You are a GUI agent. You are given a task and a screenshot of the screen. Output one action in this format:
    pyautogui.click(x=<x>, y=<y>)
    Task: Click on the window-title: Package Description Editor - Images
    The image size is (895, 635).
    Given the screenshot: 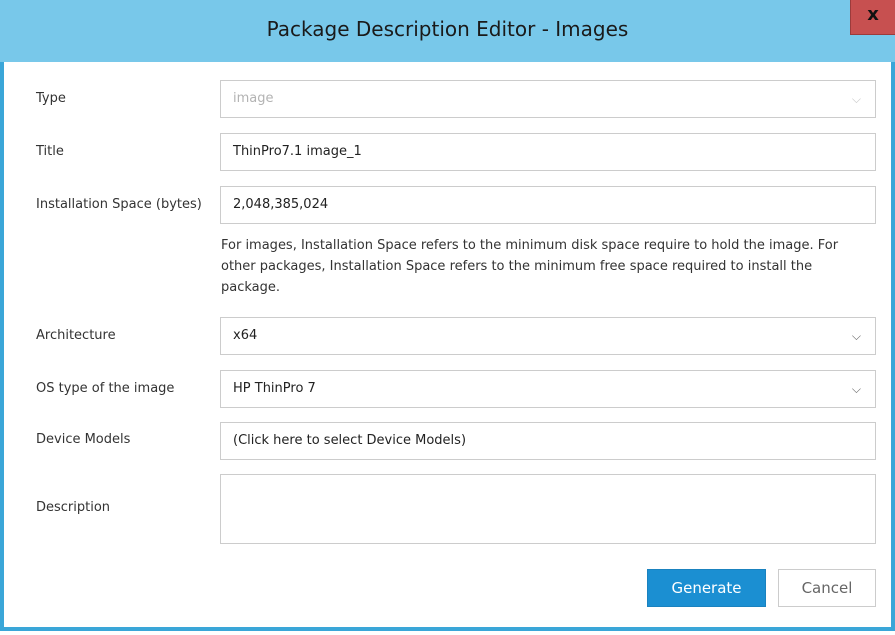 What is the action you would take?
    pyautogui.click(x=447, y=29)
    